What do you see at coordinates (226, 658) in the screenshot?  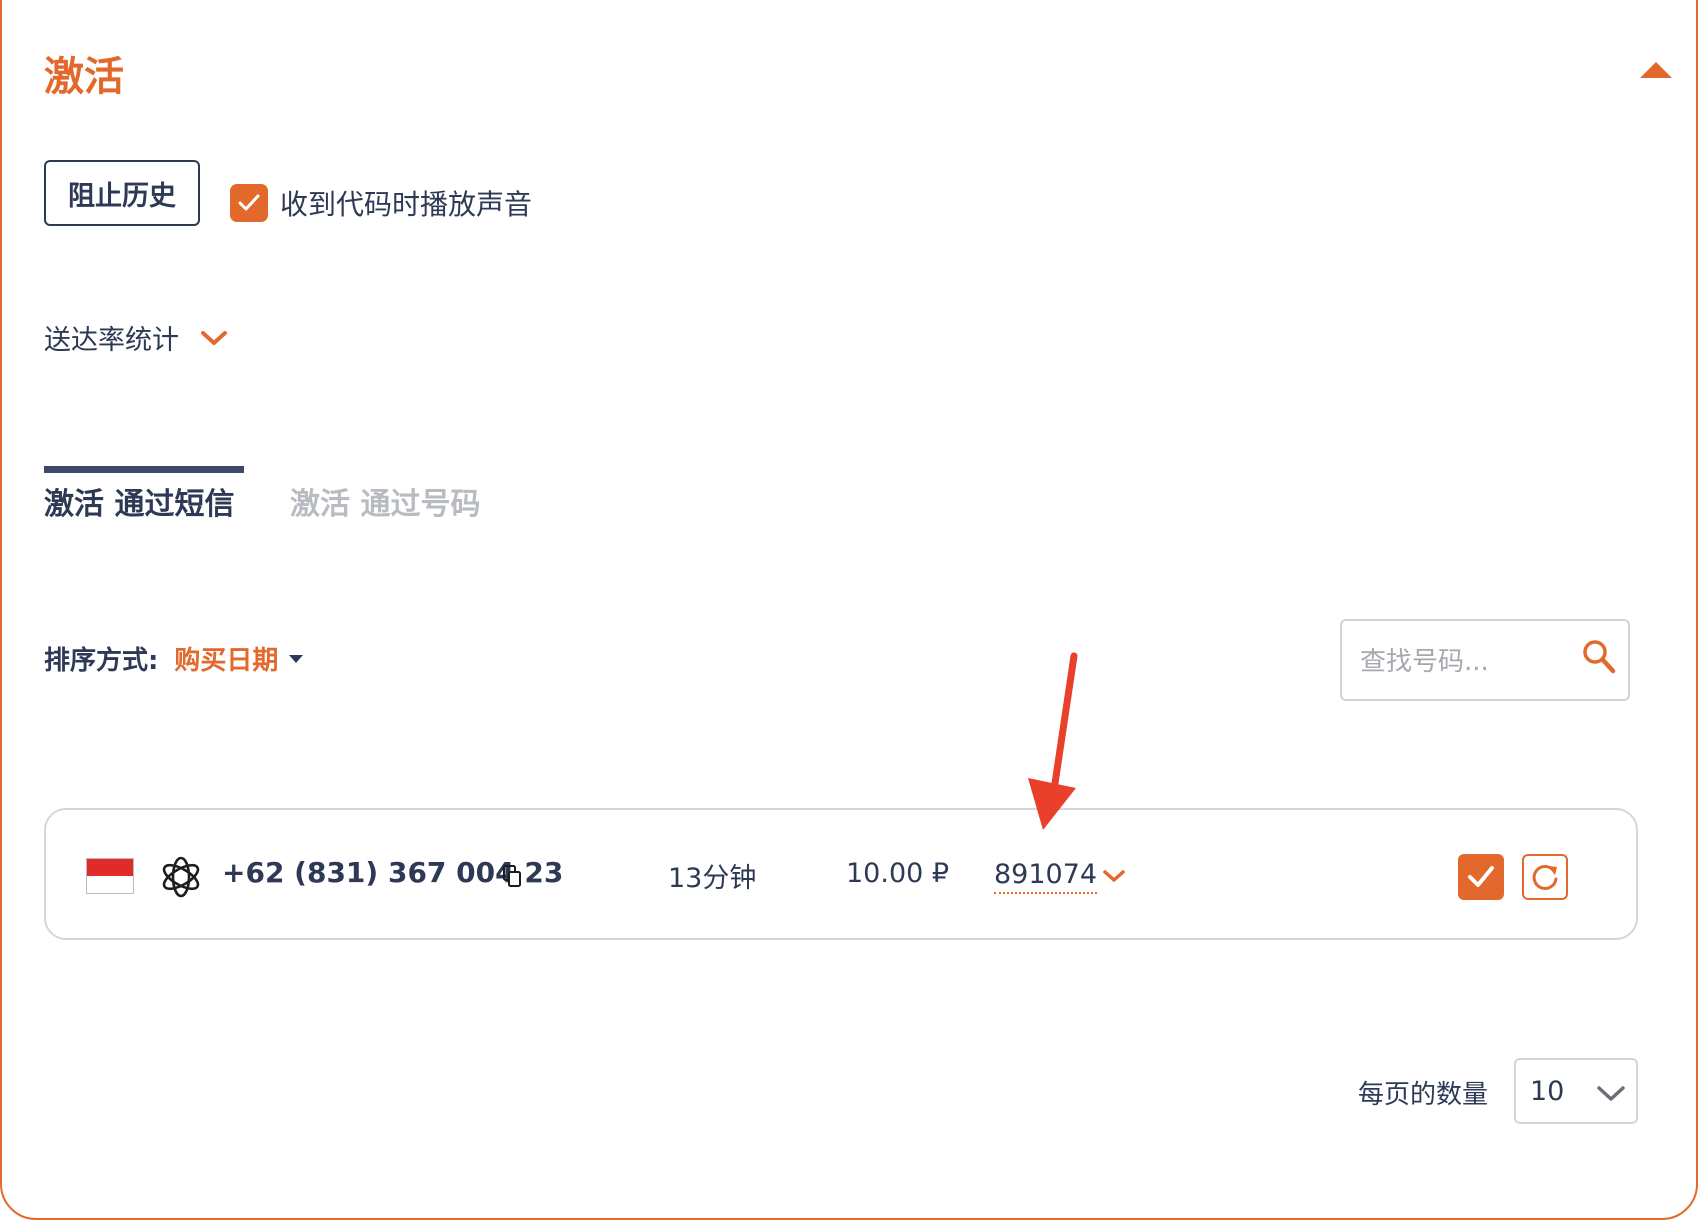 I see `sort-value-dropdown: 购买日期` at bounding box center [226, 658].